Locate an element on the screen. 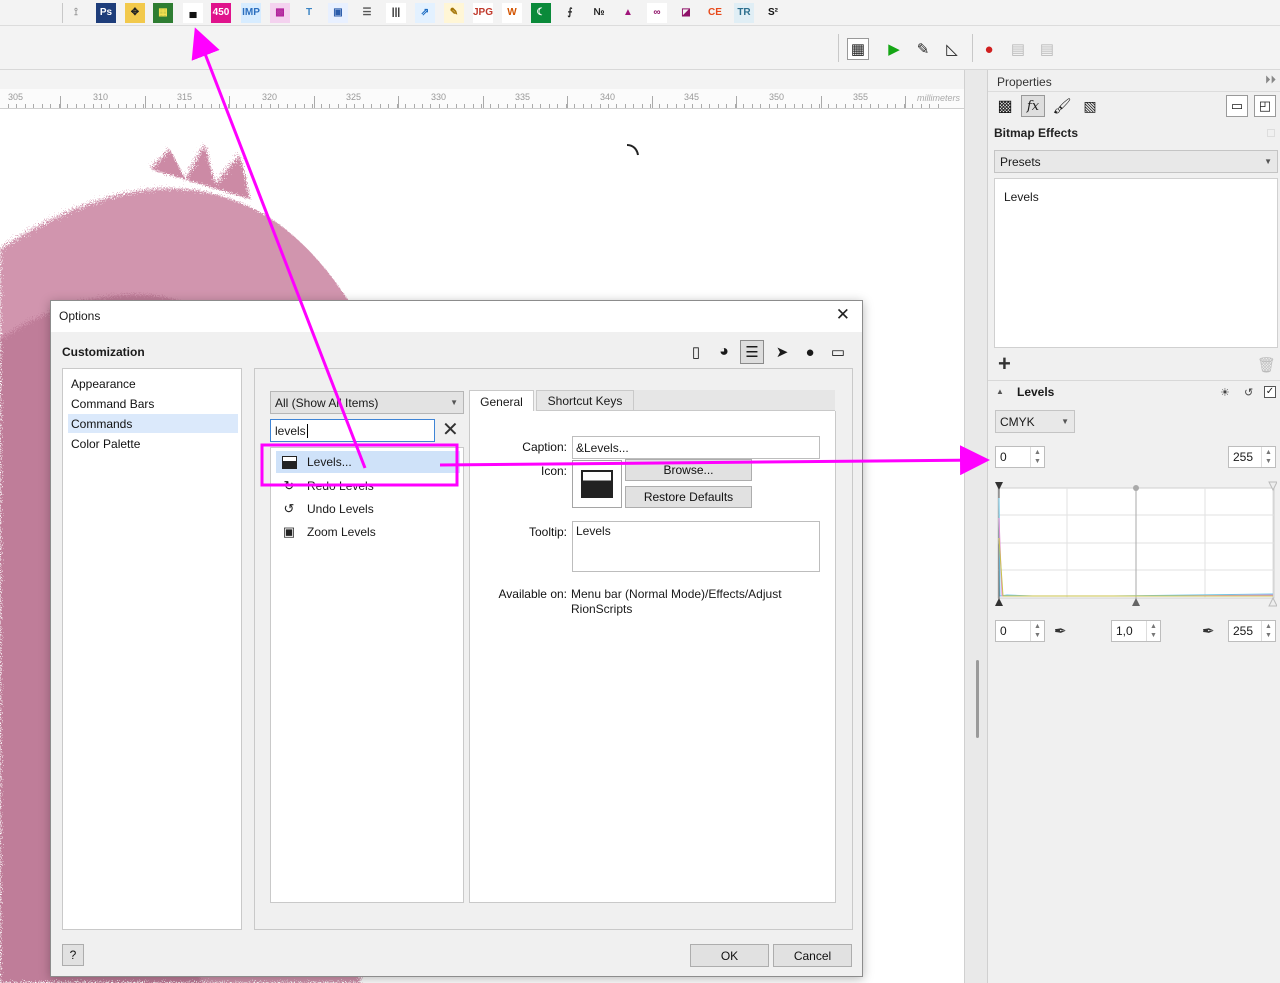 The image size is (1280, 983). word-icon: W is located at coordinates (512, 13).